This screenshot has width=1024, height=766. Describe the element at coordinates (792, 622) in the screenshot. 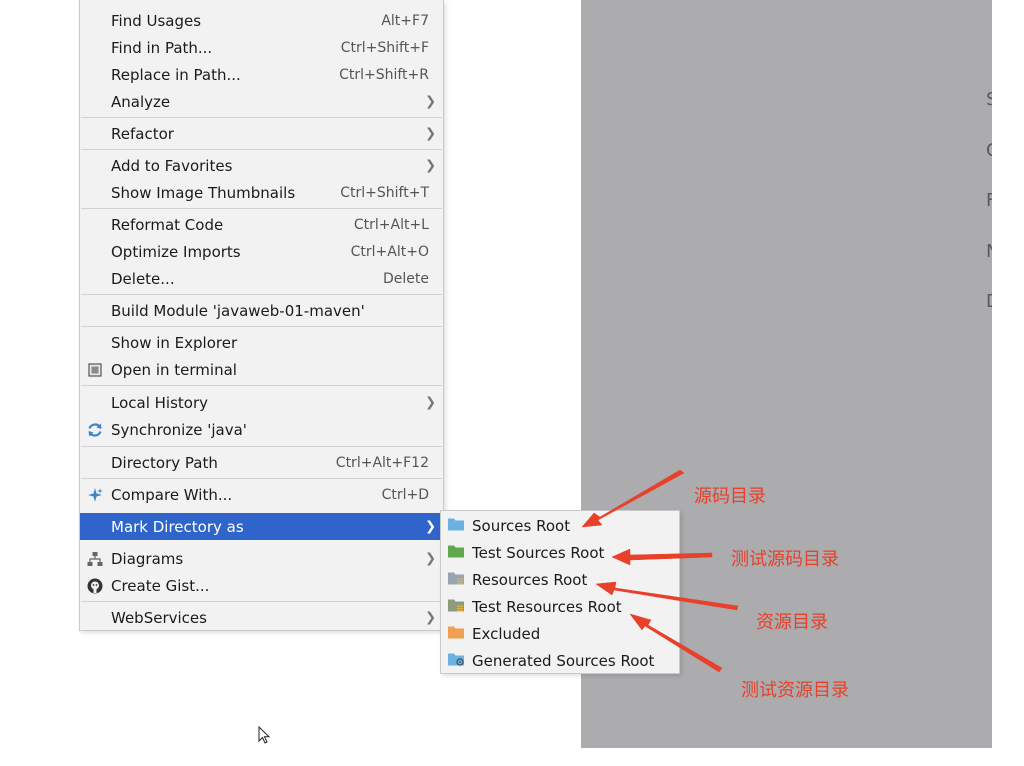

I see `annotation-resources-root: 资源目录` at that location.